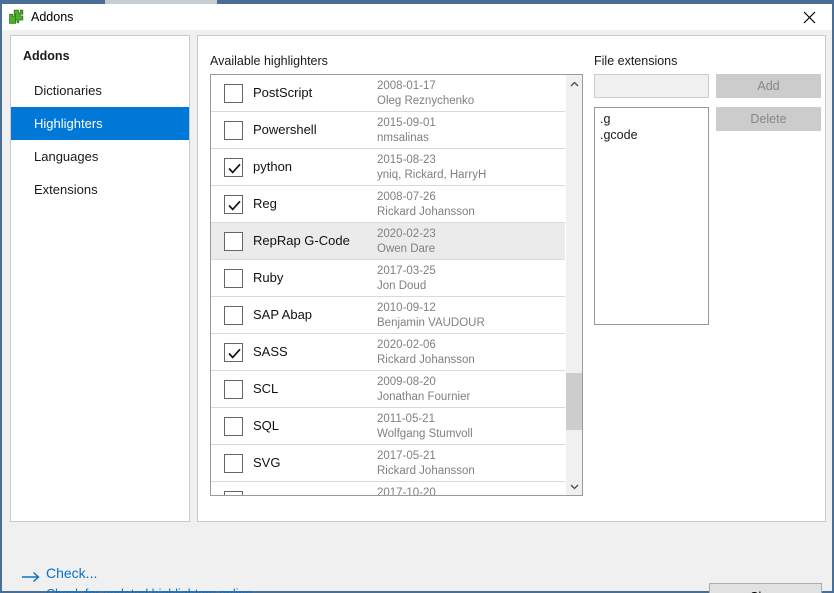  I want to click on highlighter-meta: 2015-08-23 yniq, Rickard, HarryH, so click(431, 168).